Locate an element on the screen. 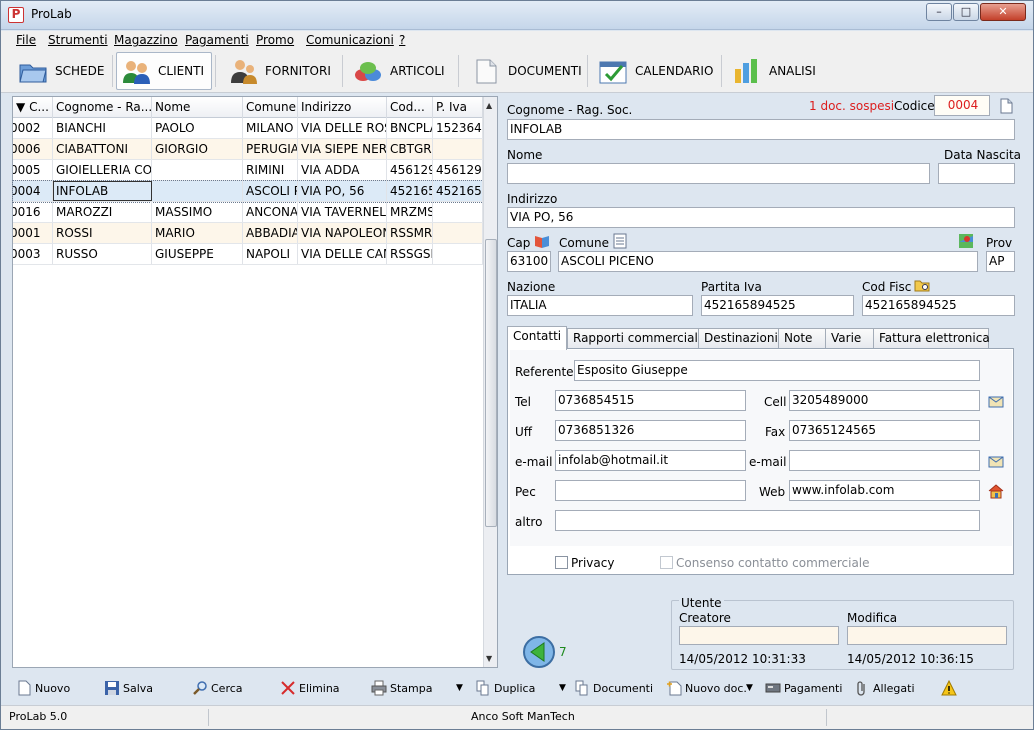 The image size is (1034, 730). cell-codfisc: RSSGSI is located at coordinates (410, 254).